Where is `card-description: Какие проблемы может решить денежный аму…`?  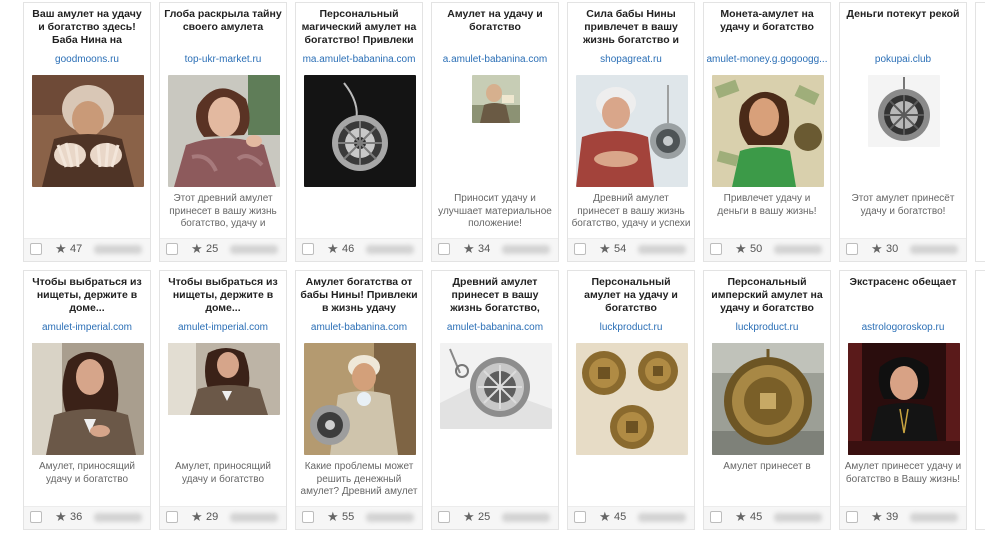 card-description: Какие проблемы может решить денежный аму… is located at coordinates (359, 480).